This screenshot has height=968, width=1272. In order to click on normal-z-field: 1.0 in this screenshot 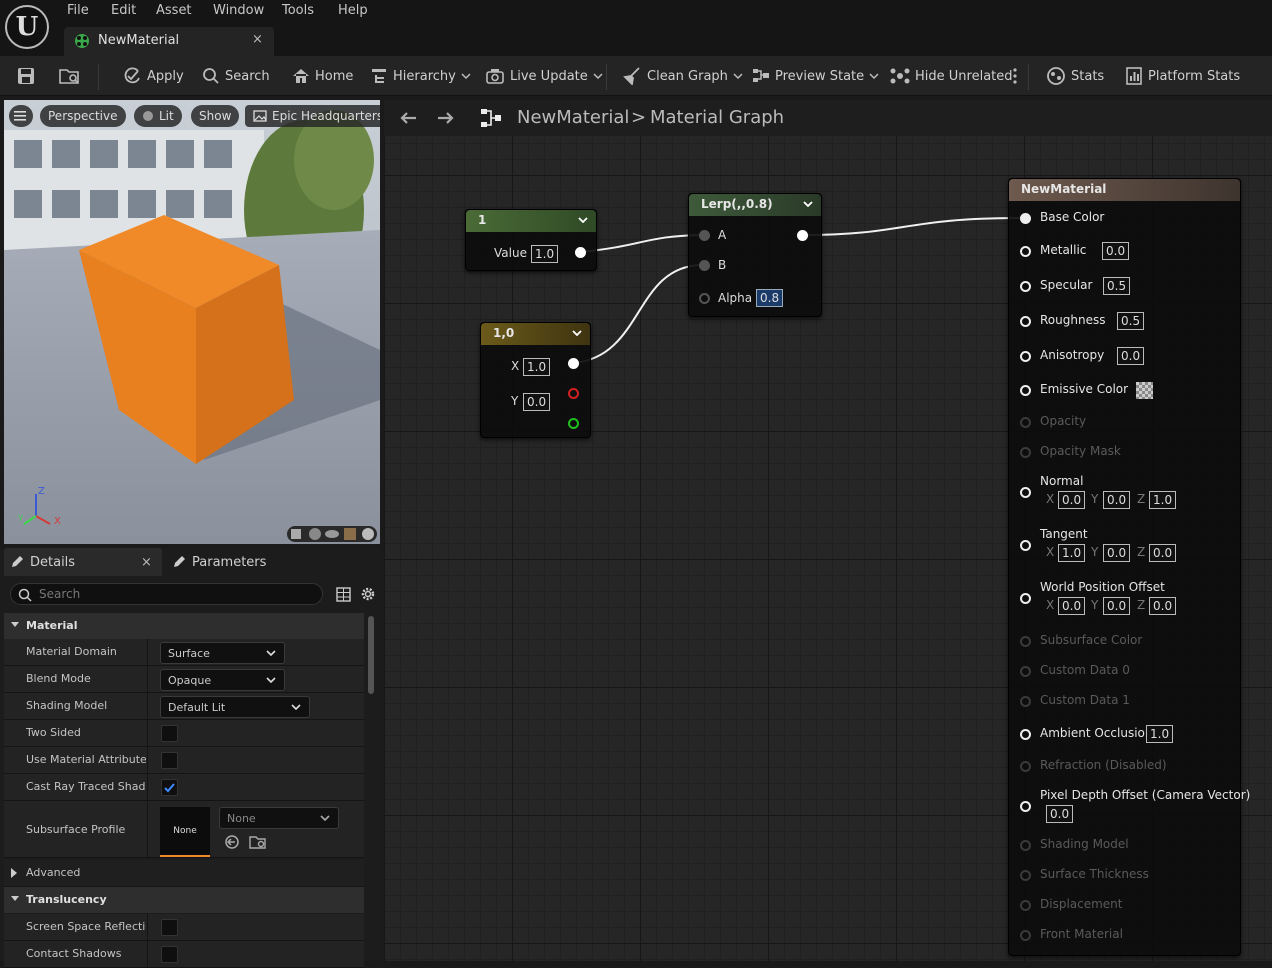, I will do `click(1163, 500)`.